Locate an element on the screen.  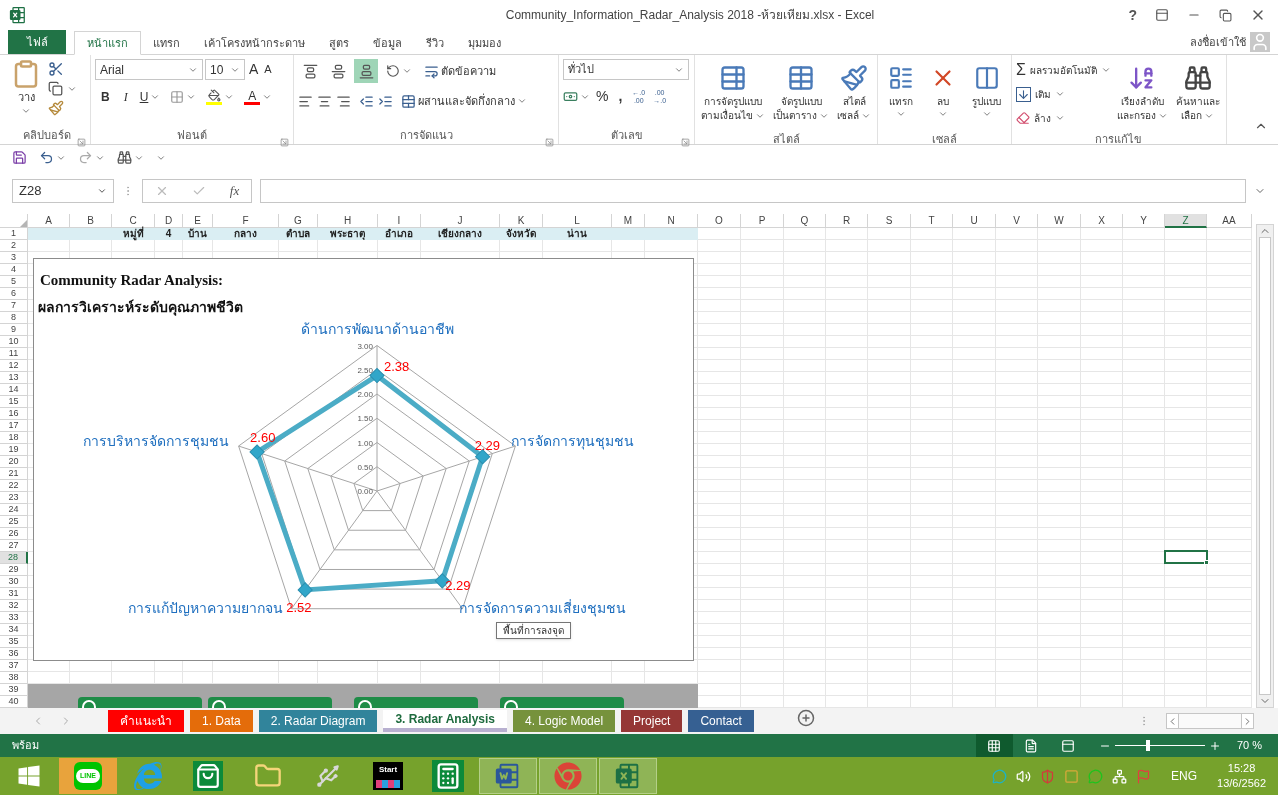
font-size-field: 10 is located at coordinates (225, 69).